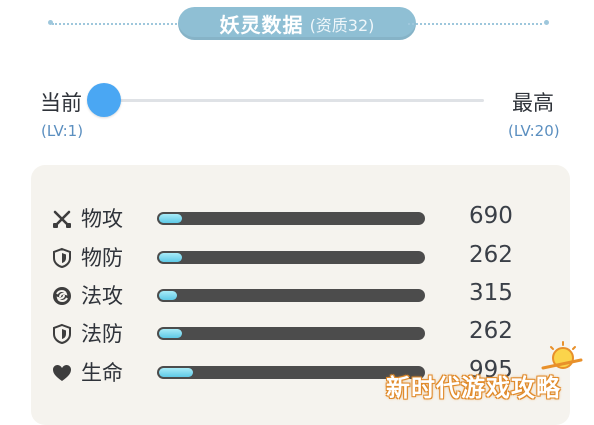 The image size is (594, 425). Describe the element at coordinates (62, 131) in the screenshot. I see `current-level-value: (LV:1)` at that location.